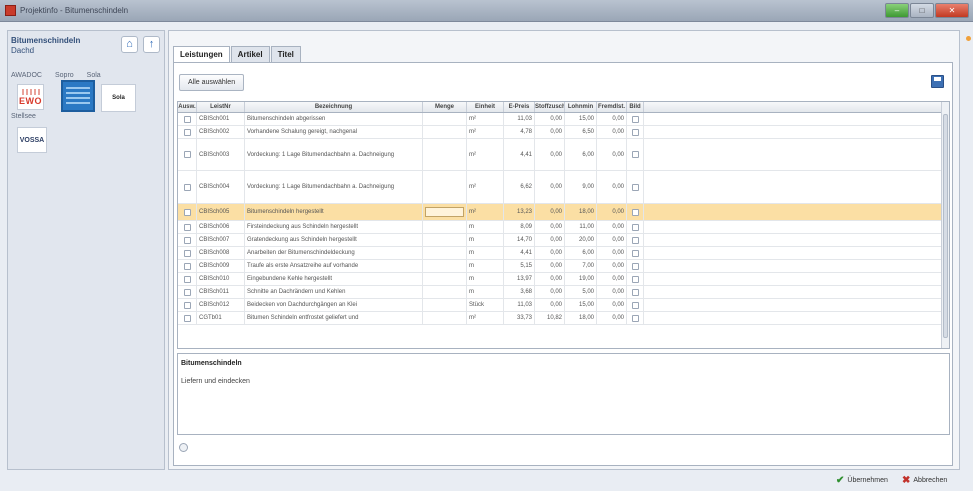  Describe the element at coordinates (201, 54) in the screenshot. I see `tab-leistungen: Leistungen` at that location.